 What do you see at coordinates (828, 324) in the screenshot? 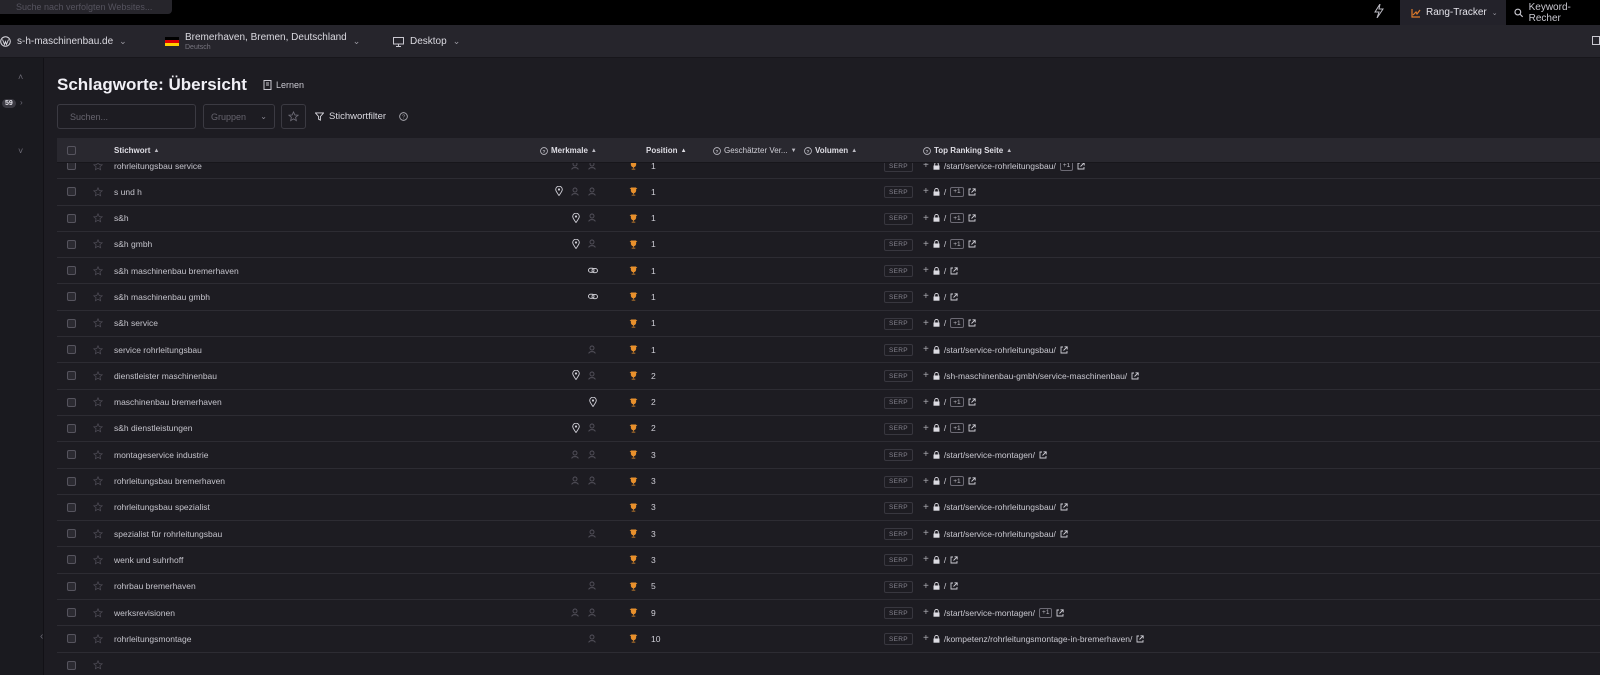
I see `table-row: s&h service 1 SERP + / +1` at bounding box center [828, 324].